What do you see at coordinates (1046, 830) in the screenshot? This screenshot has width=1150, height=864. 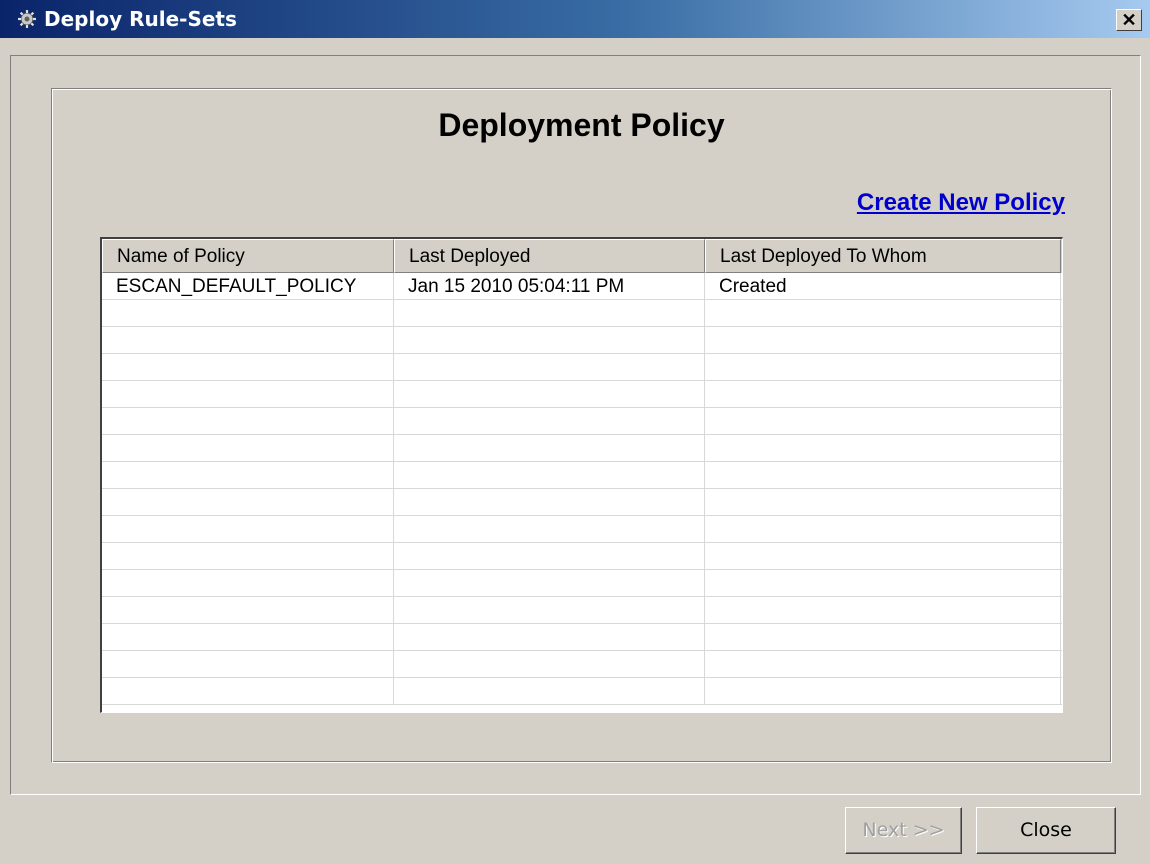 I see `close-button: Close` at bounding box center [1046, 830].